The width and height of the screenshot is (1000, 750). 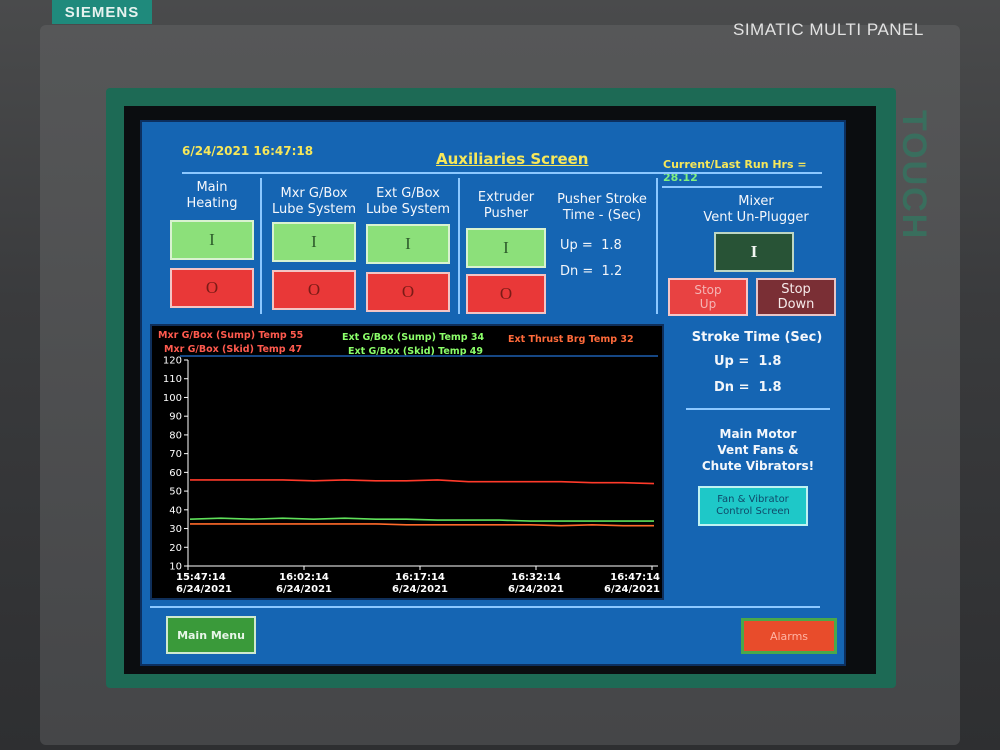 What do you see at coordinates (304, 577) in the screenshot?
I see `x-tick-time: 16:02:14` at bounding box center [304, 577].